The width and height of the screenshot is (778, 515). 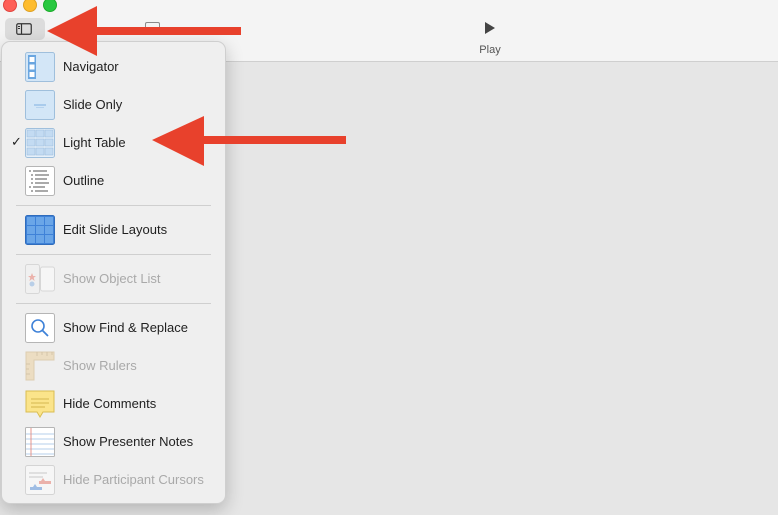 I want to click on menu-item-label: Light Table, so click(x=94, y=142).